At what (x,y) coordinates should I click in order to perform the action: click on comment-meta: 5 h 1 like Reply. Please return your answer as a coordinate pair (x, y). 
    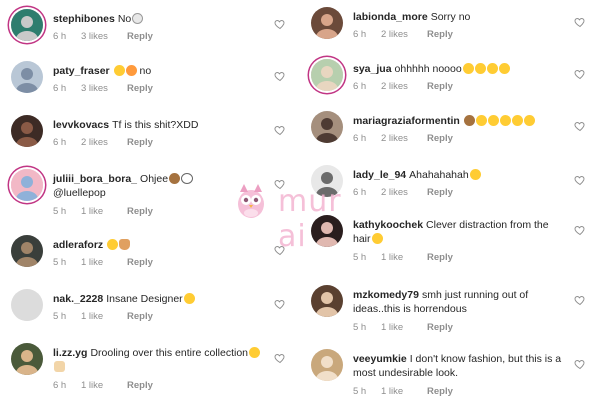
    Looking at the image, I should click on (103, 262).